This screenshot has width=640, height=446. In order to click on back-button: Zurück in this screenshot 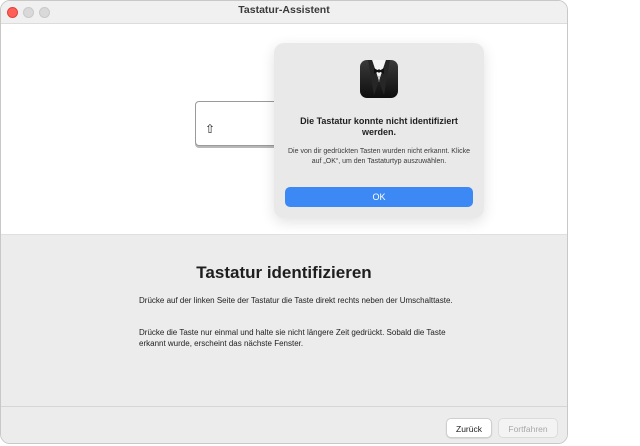, I will do `click(469, 428)`.